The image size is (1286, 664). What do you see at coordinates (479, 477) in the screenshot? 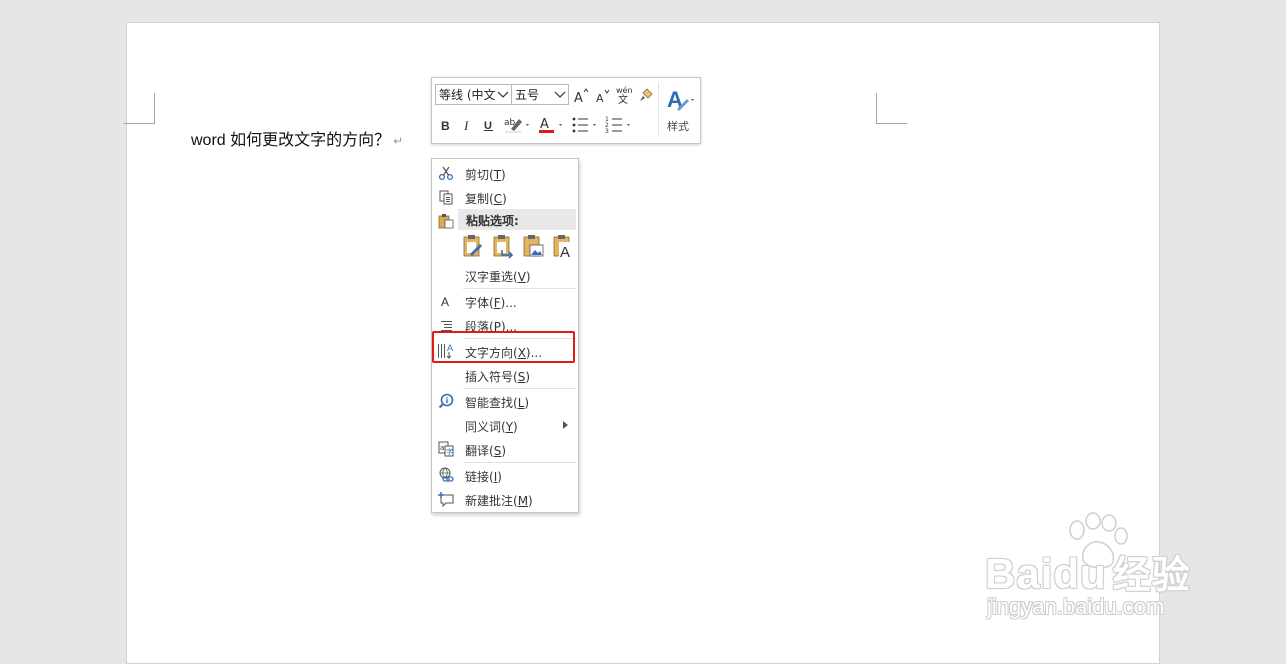
I see `menu-label: 链接(` at bounding box center [479, 477].